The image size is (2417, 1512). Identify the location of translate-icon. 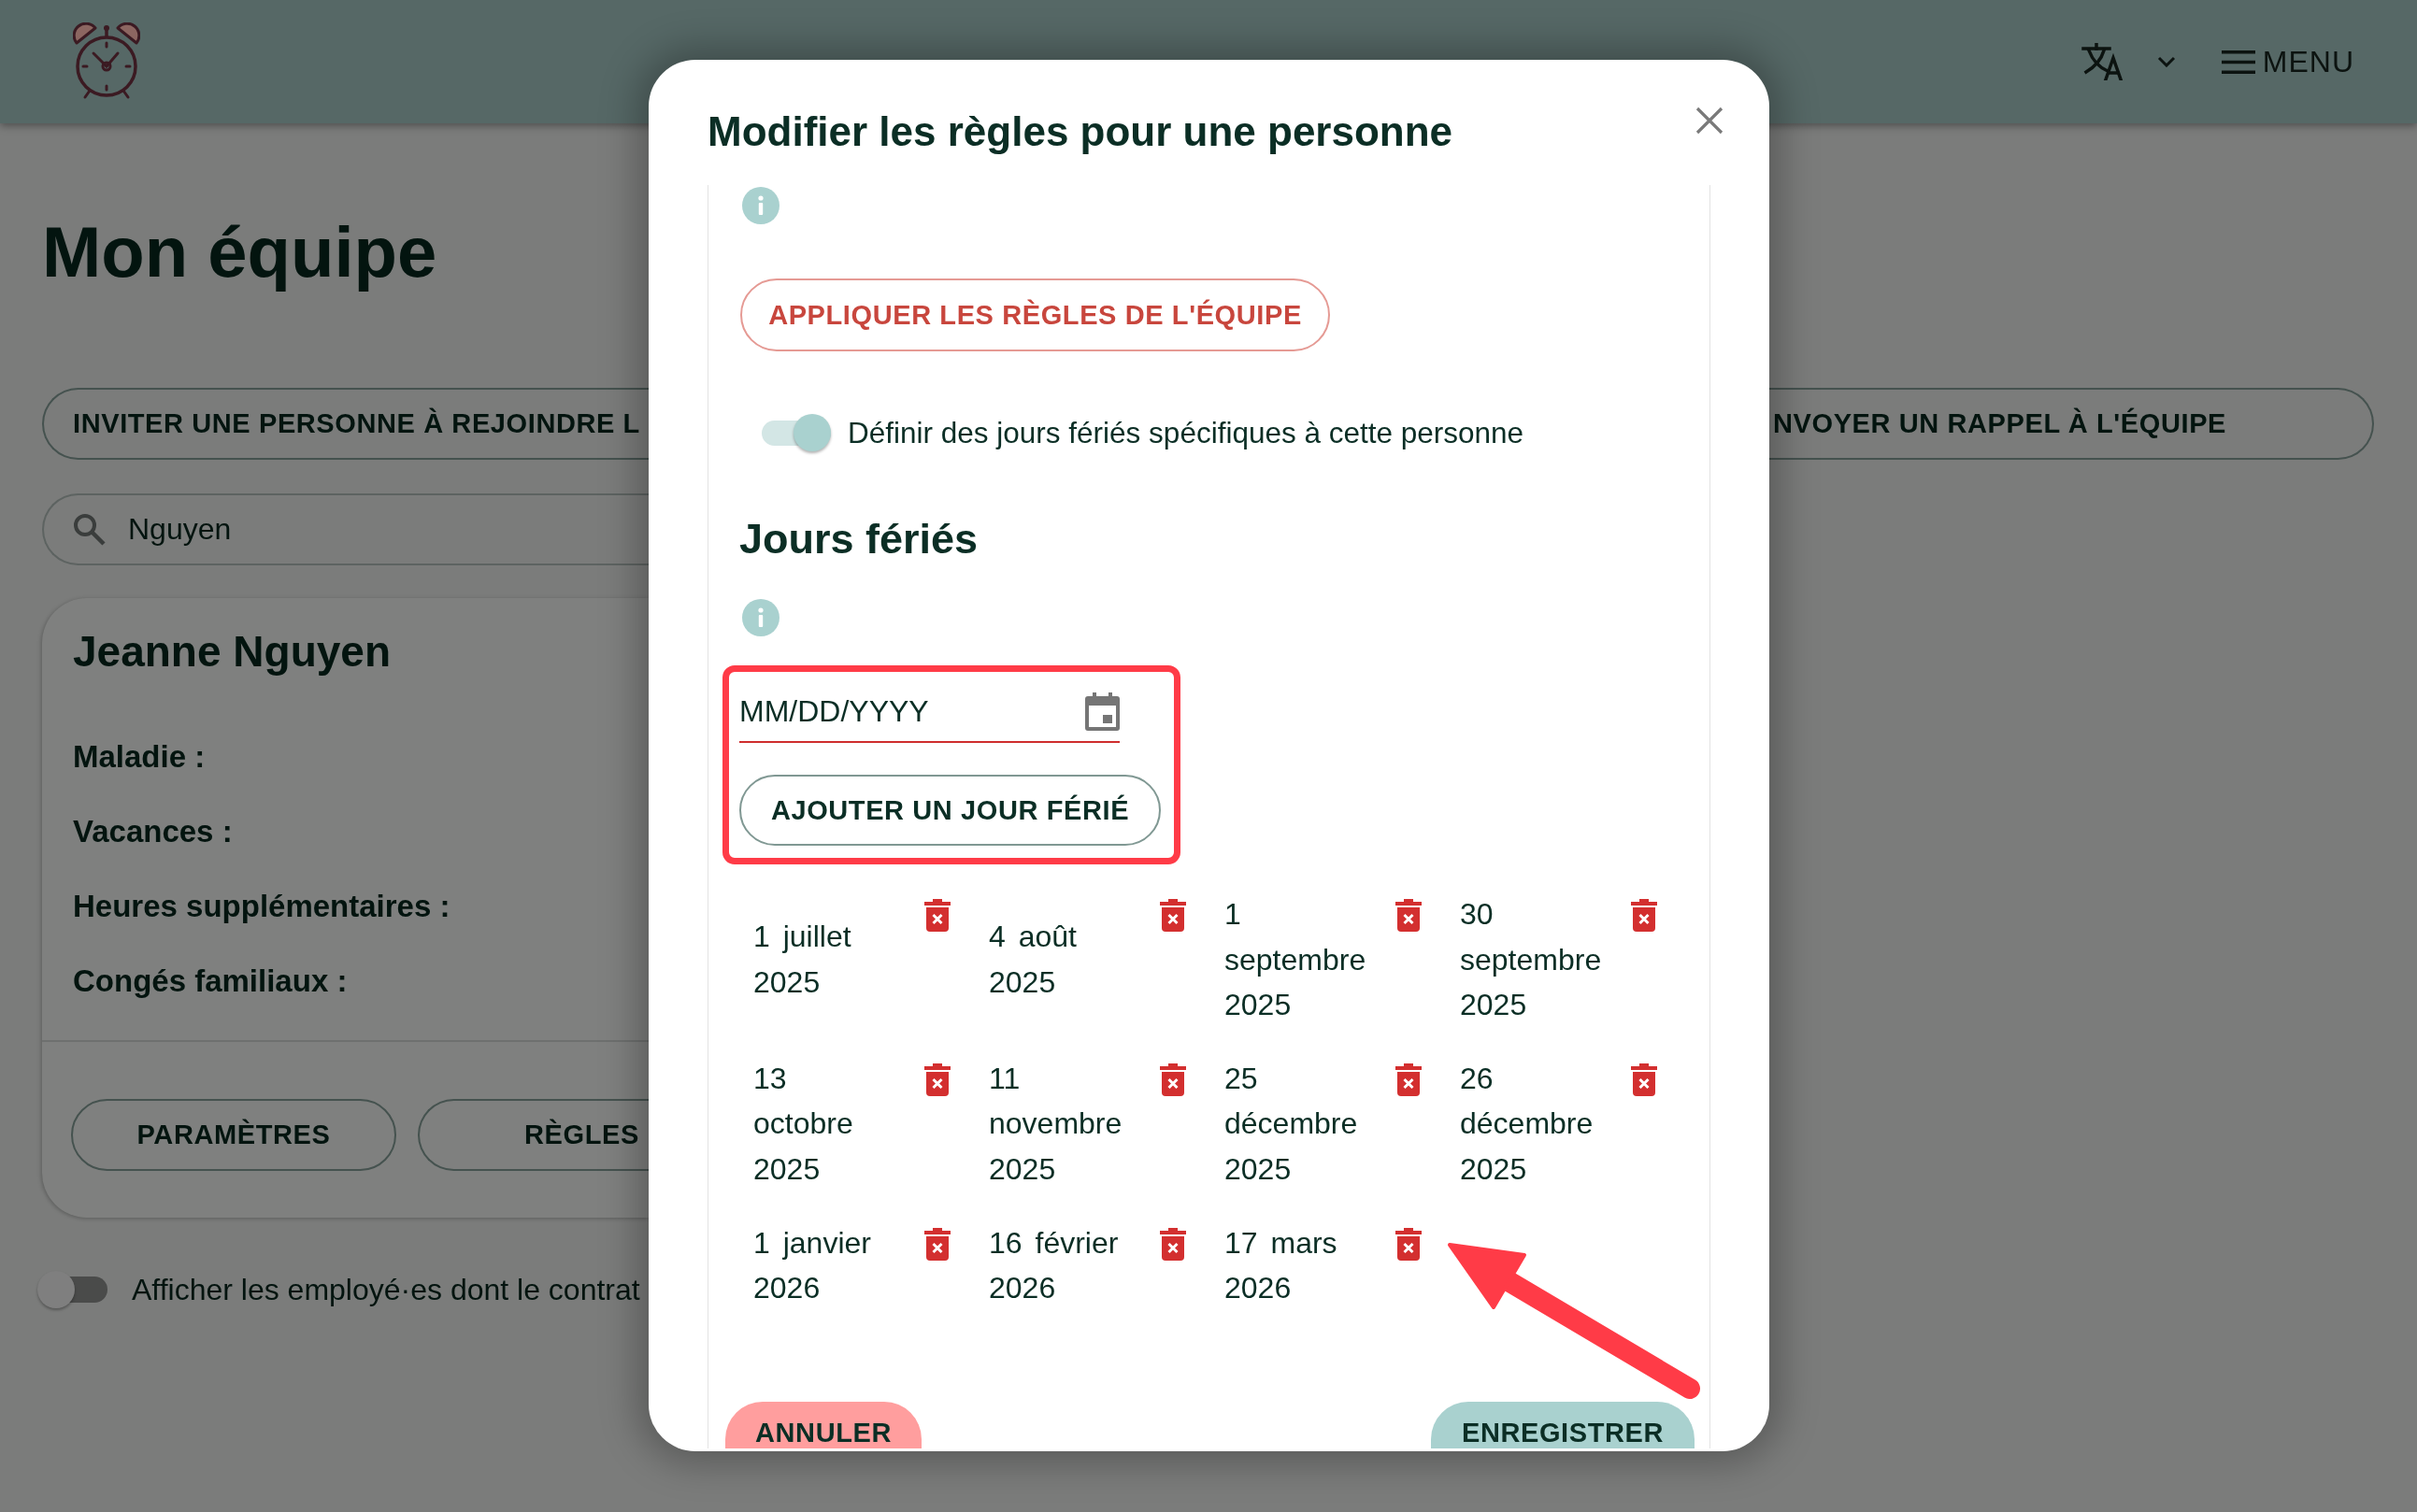
(2103, 61).